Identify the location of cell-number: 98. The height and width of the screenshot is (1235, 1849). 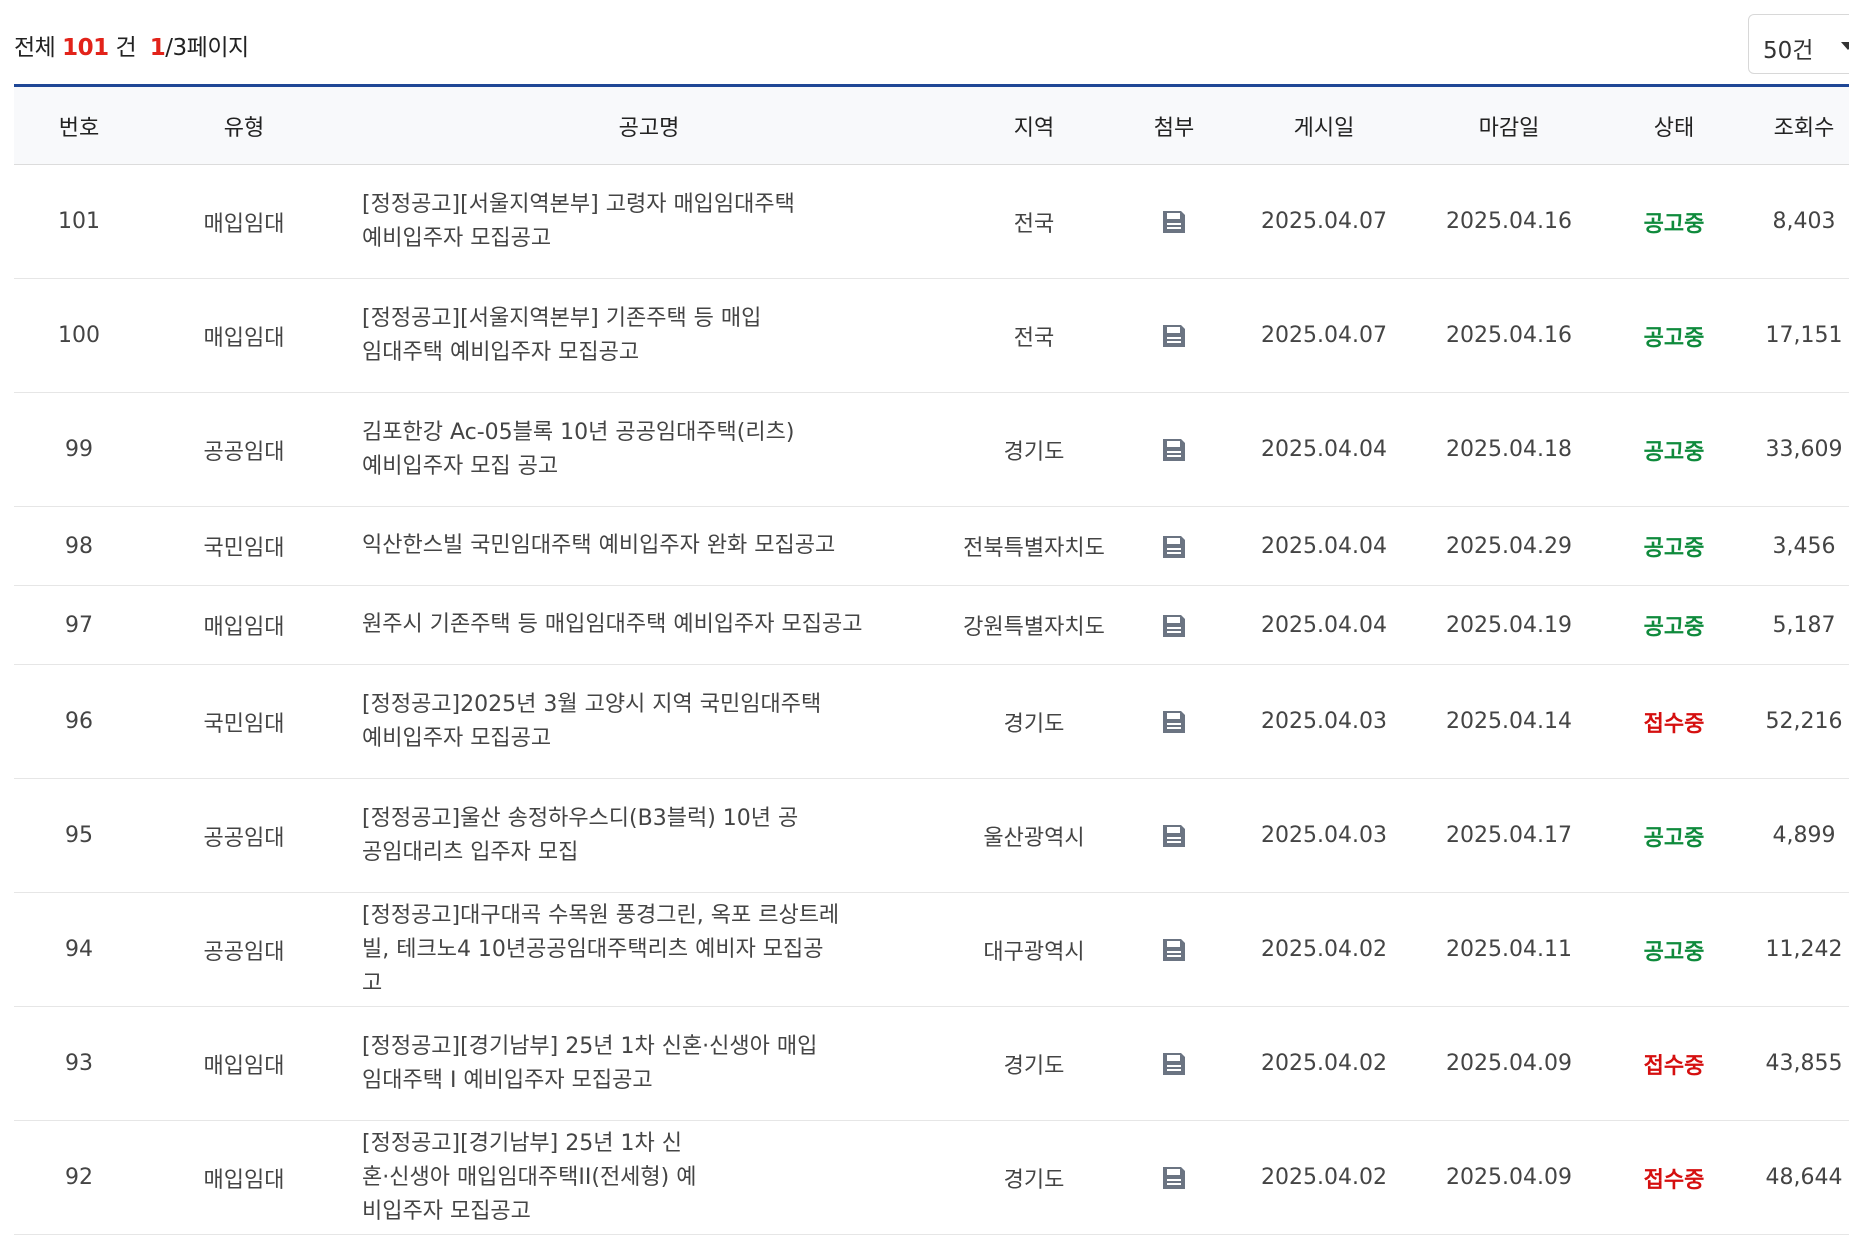
(79, 546).